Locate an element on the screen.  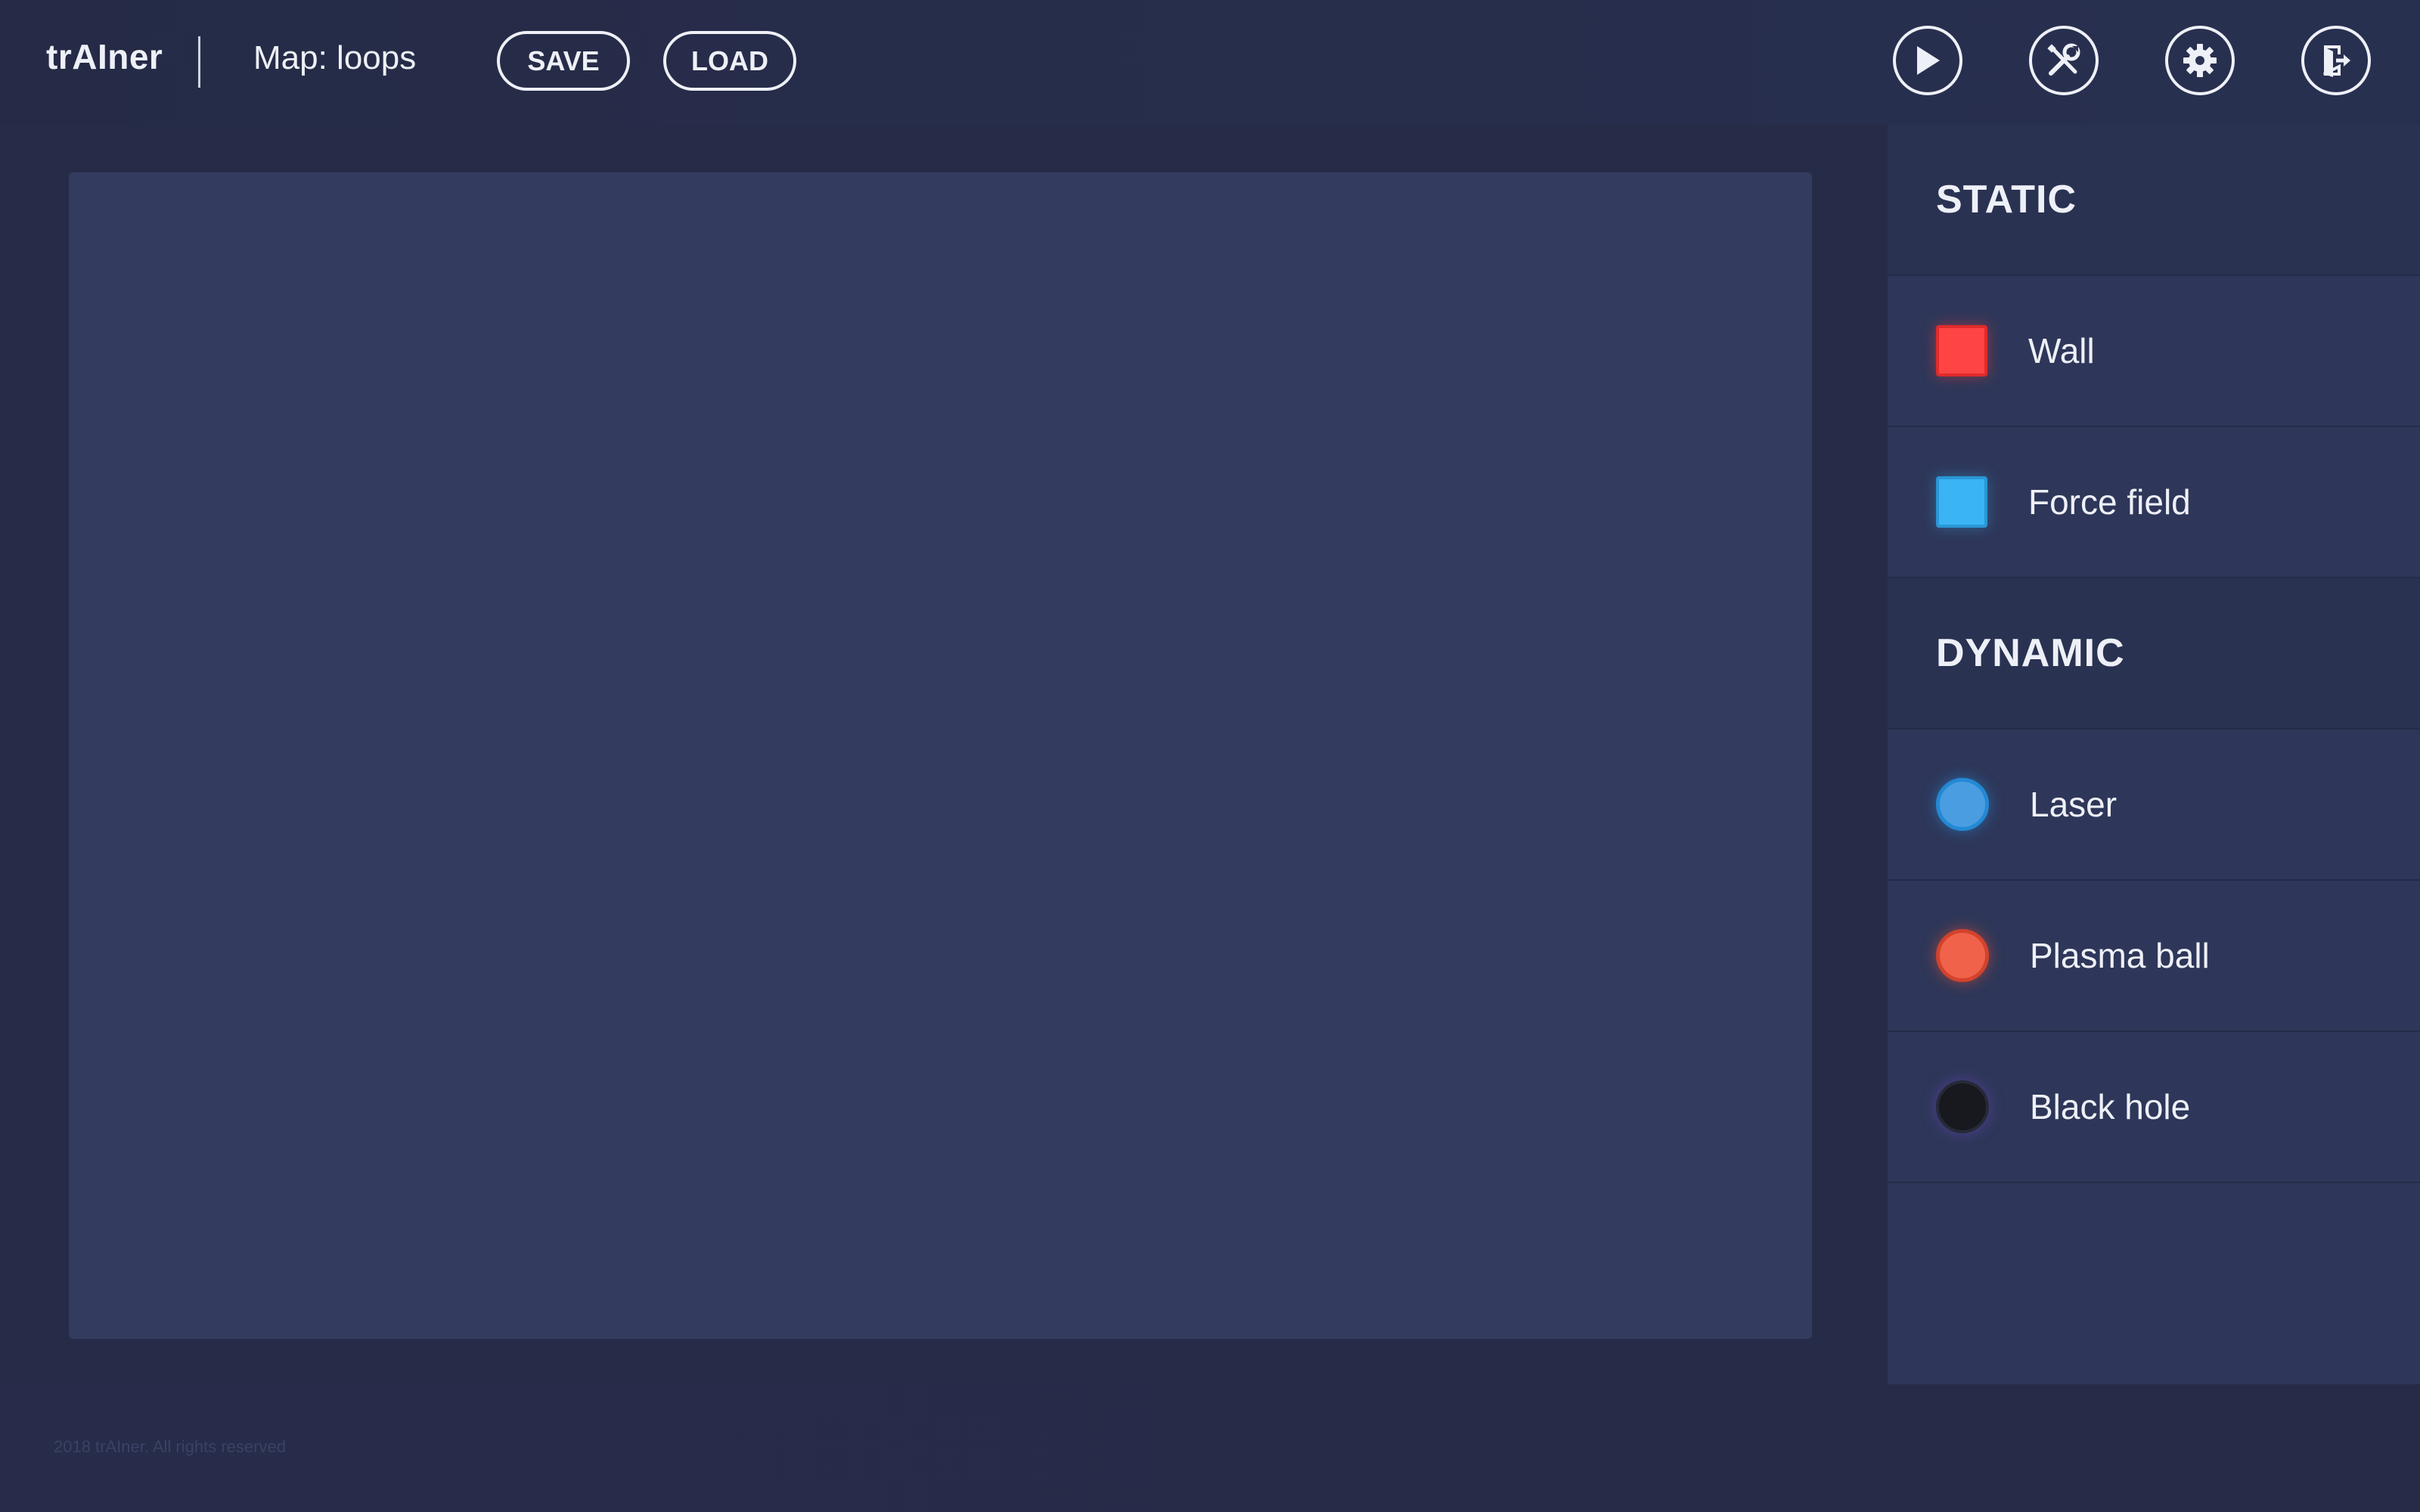
palette-item-force-field: Force field is located at coordinates (2154, 503).